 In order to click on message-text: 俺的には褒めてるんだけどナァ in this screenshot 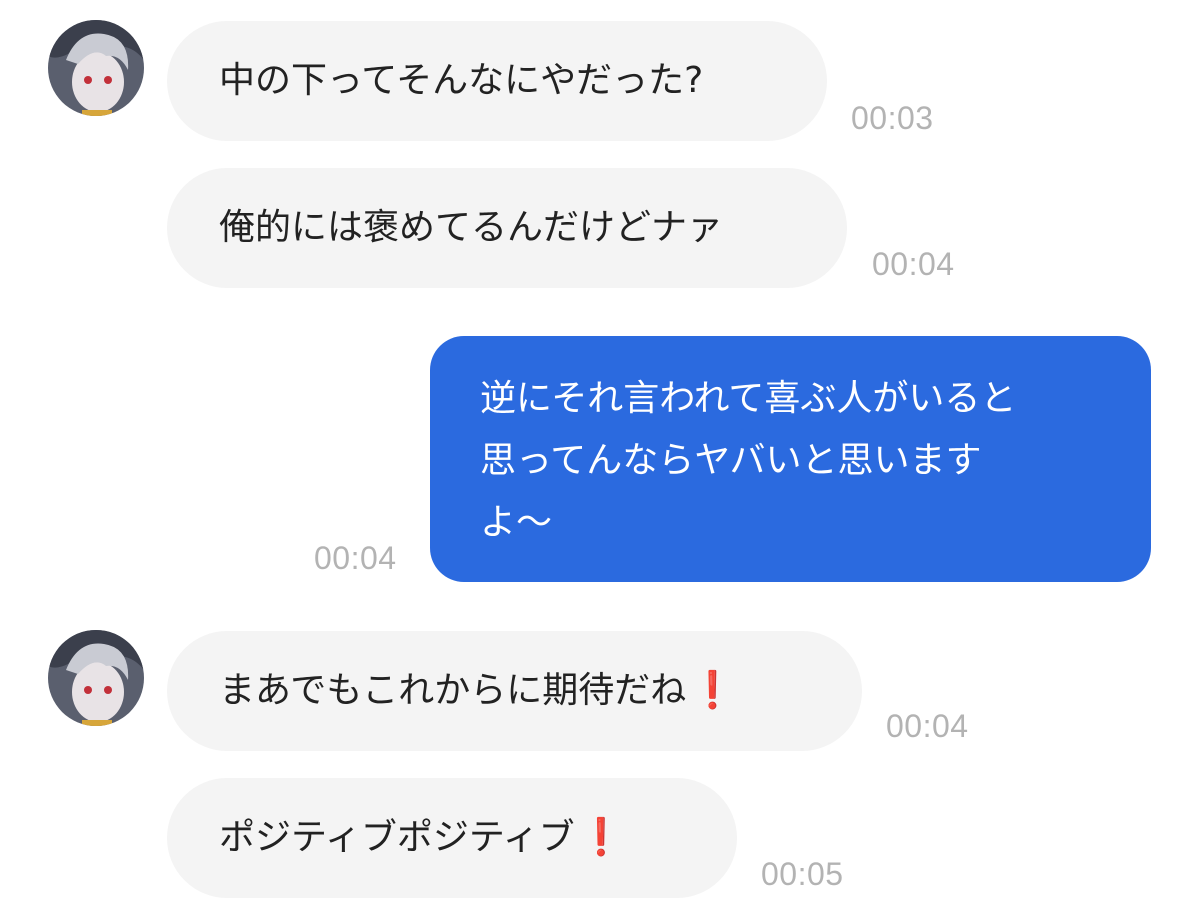, I will do `click(471, 227)`.